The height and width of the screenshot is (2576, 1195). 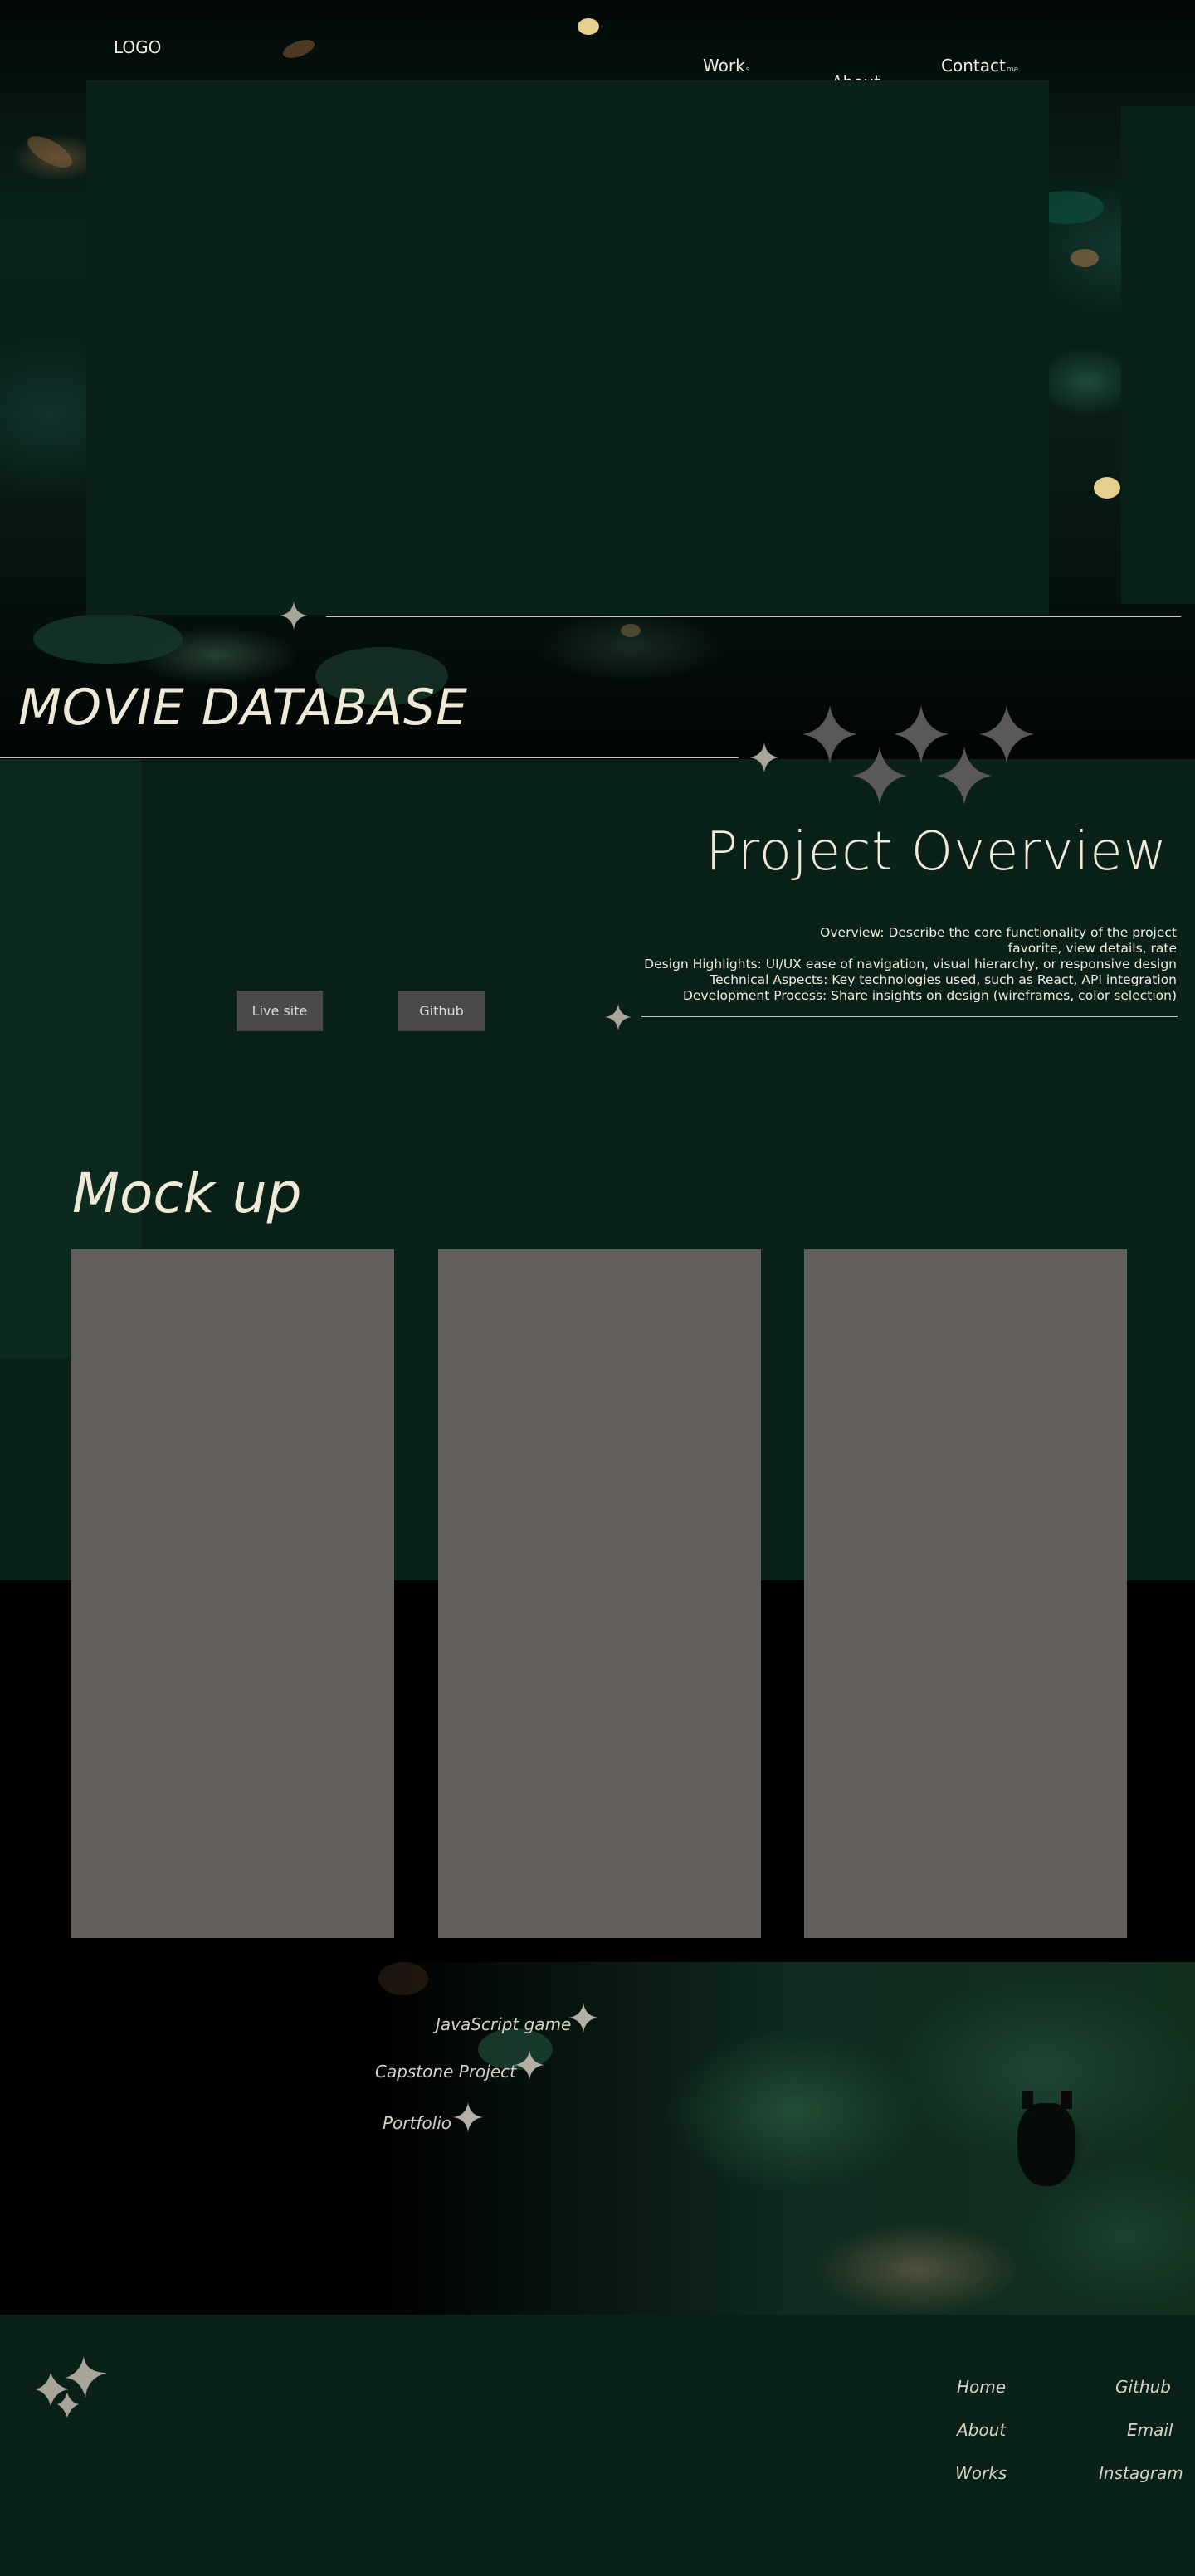 What do you see at coordinates (981, 2473) in the screenshot?
I see `footer-link-works: Works` at bounding box center [981, 2473].